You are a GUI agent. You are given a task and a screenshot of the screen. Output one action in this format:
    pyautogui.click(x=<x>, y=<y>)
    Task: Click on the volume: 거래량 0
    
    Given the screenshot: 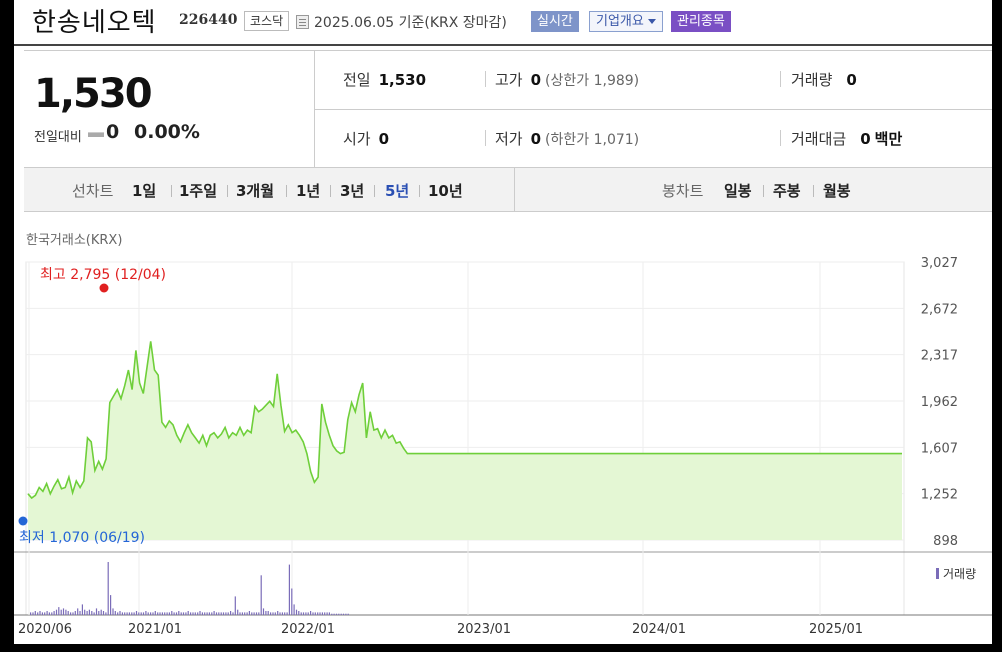 What is the action you would take?
    pyautogui.click(x=824, y=79)
    